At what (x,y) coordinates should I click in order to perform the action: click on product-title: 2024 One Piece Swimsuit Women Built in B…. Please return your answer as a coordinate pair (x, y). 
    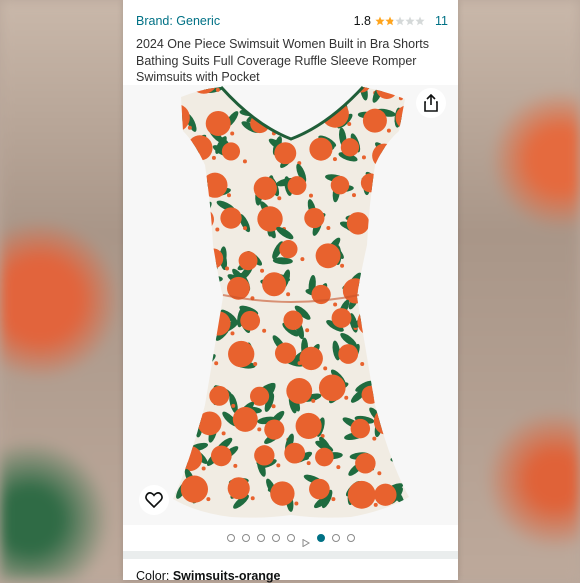
    Looking at the image, I should click on (282, 60).